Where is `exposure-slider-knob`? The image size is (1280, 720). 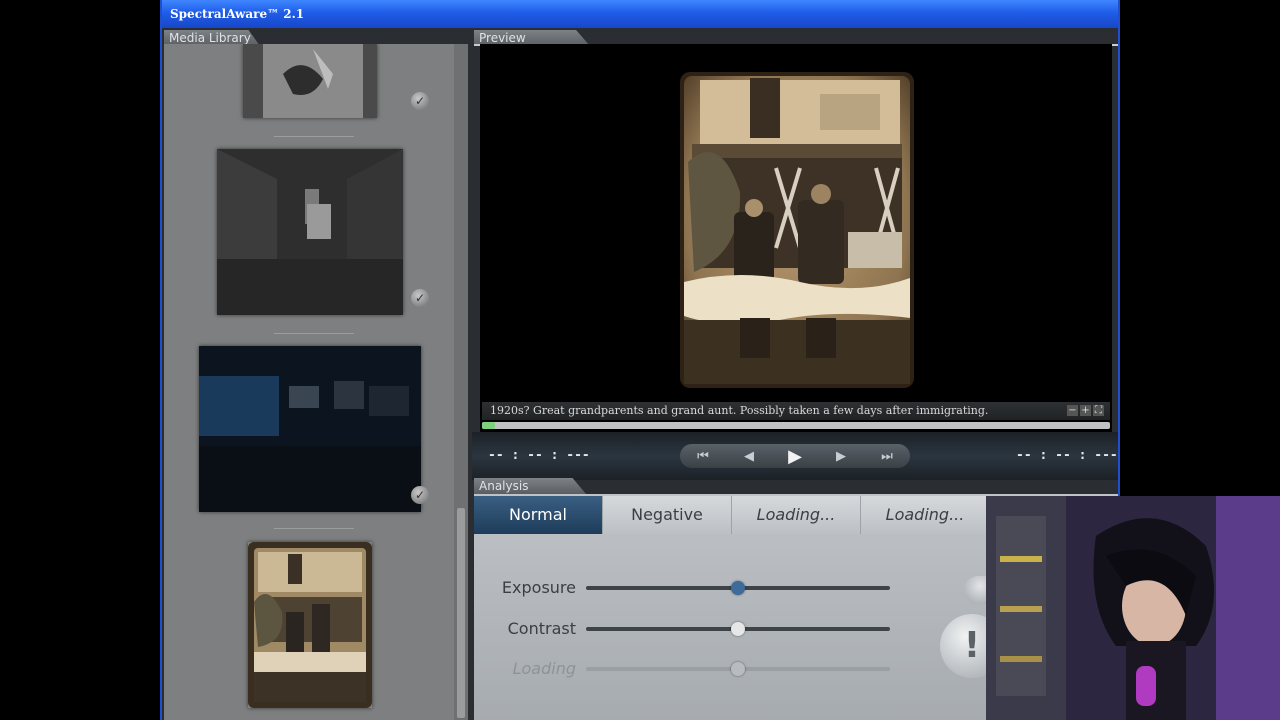
exposure-slider-knob is located at coordinates (738, 588).